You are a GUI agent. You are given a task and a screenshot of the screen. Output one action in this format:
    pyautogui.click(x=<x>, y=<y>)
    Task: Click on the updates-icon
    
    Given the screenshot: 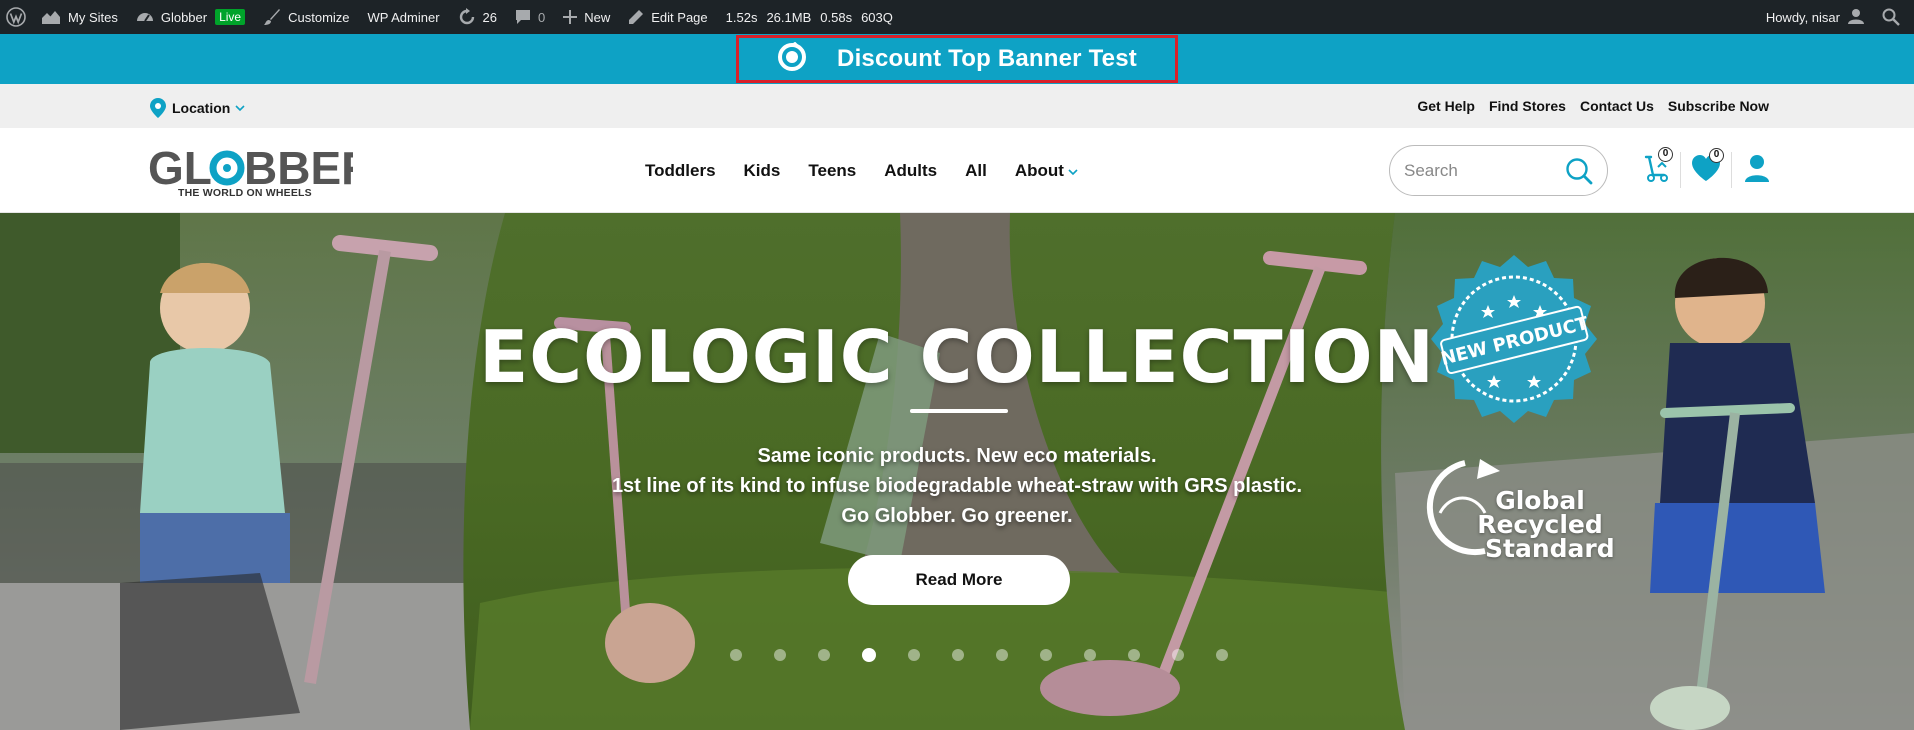 What is the action you would take?
    pyautogui.click(x=467, y=17)
    